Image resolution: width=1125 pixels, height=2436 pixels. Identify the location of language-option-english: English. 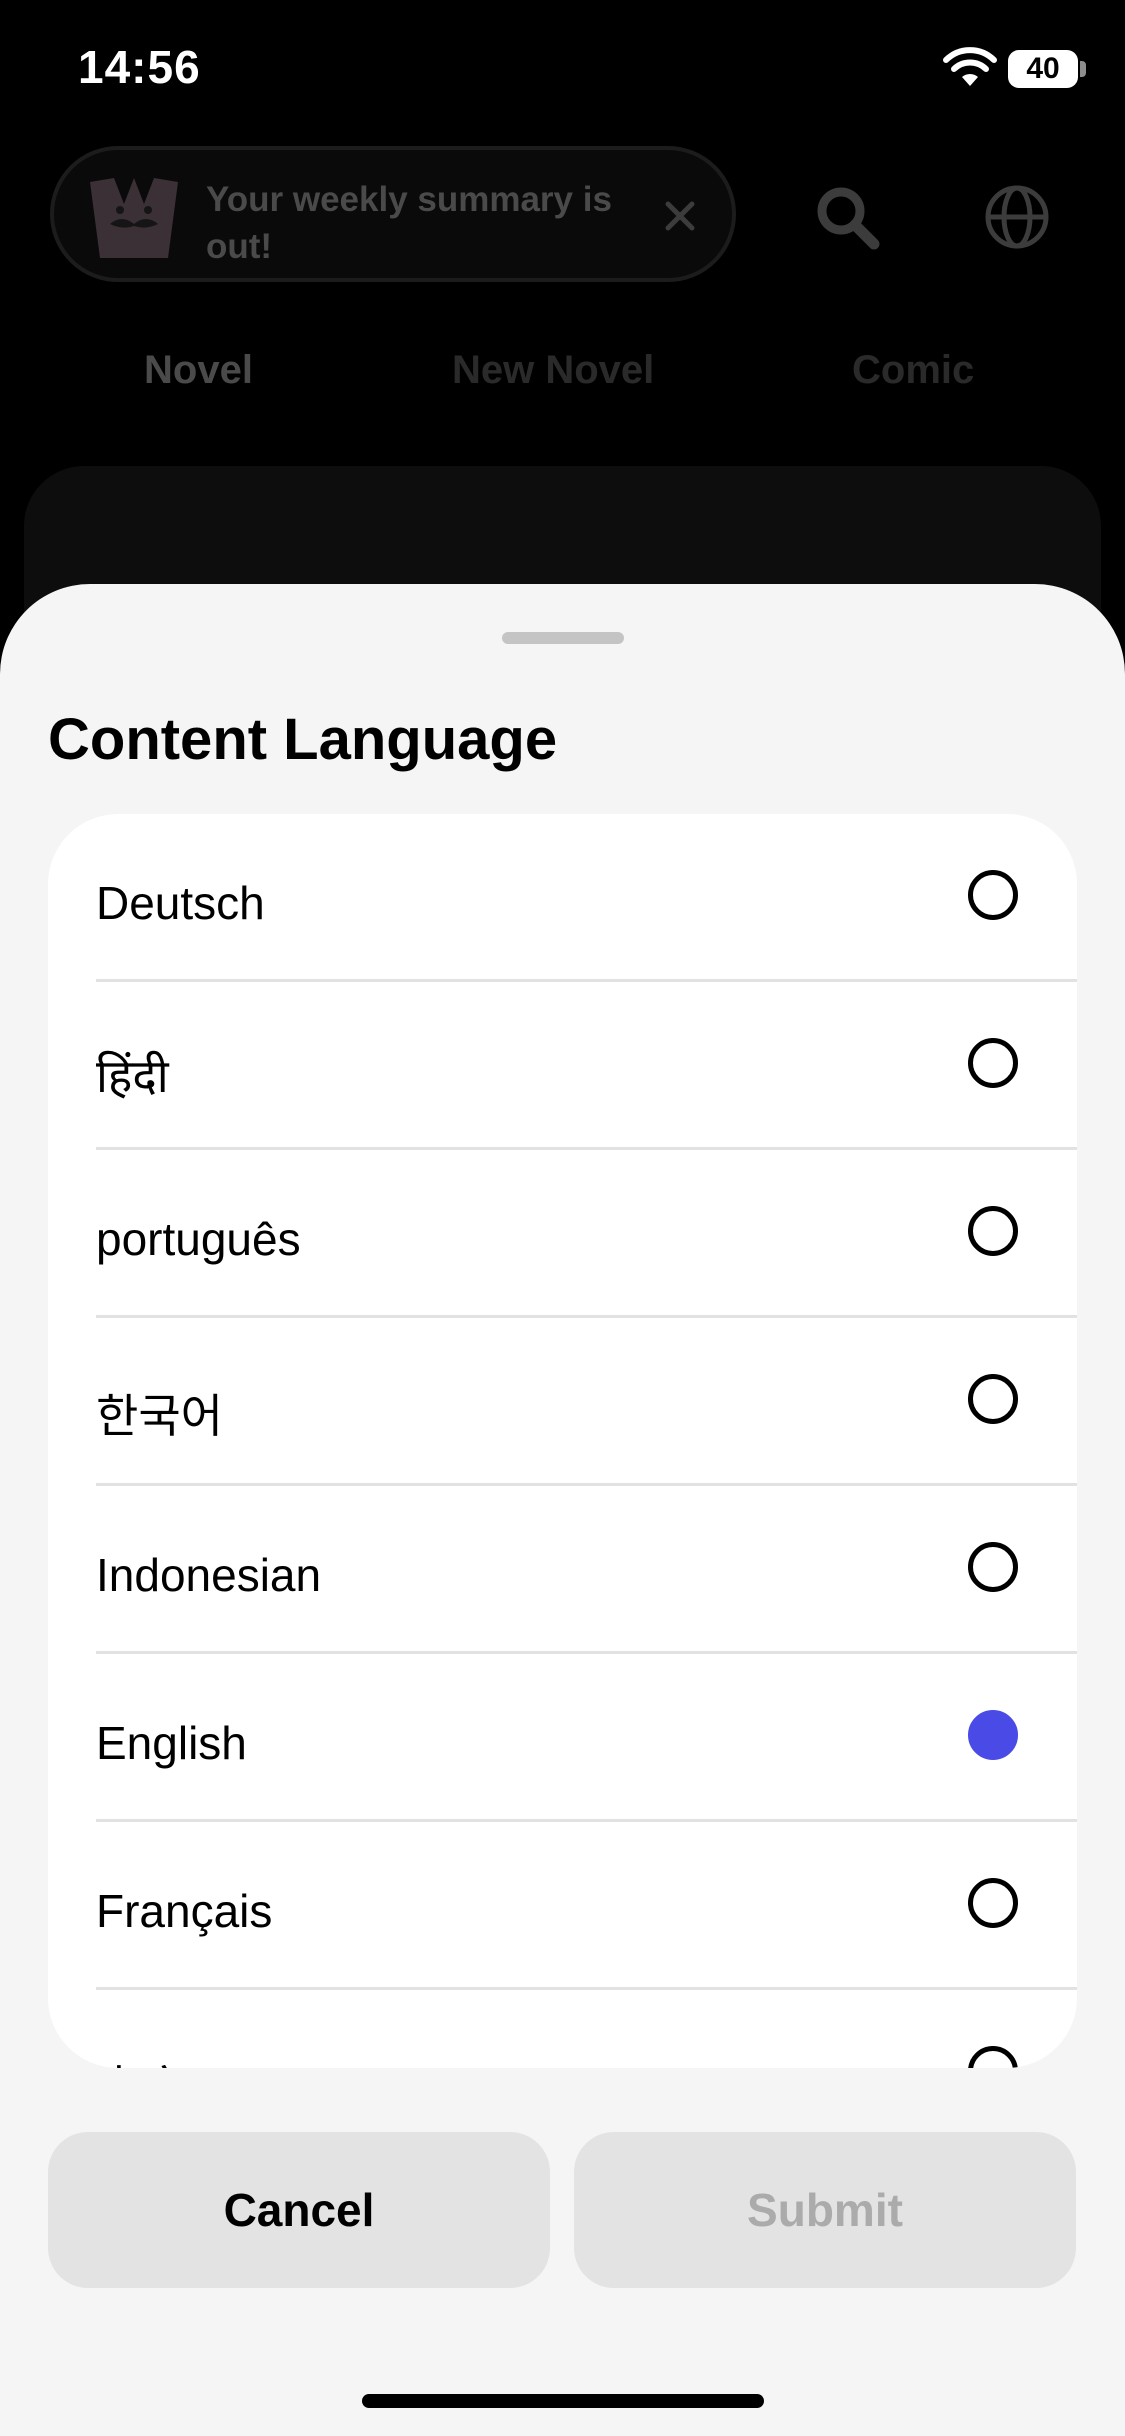
(562, 1738).